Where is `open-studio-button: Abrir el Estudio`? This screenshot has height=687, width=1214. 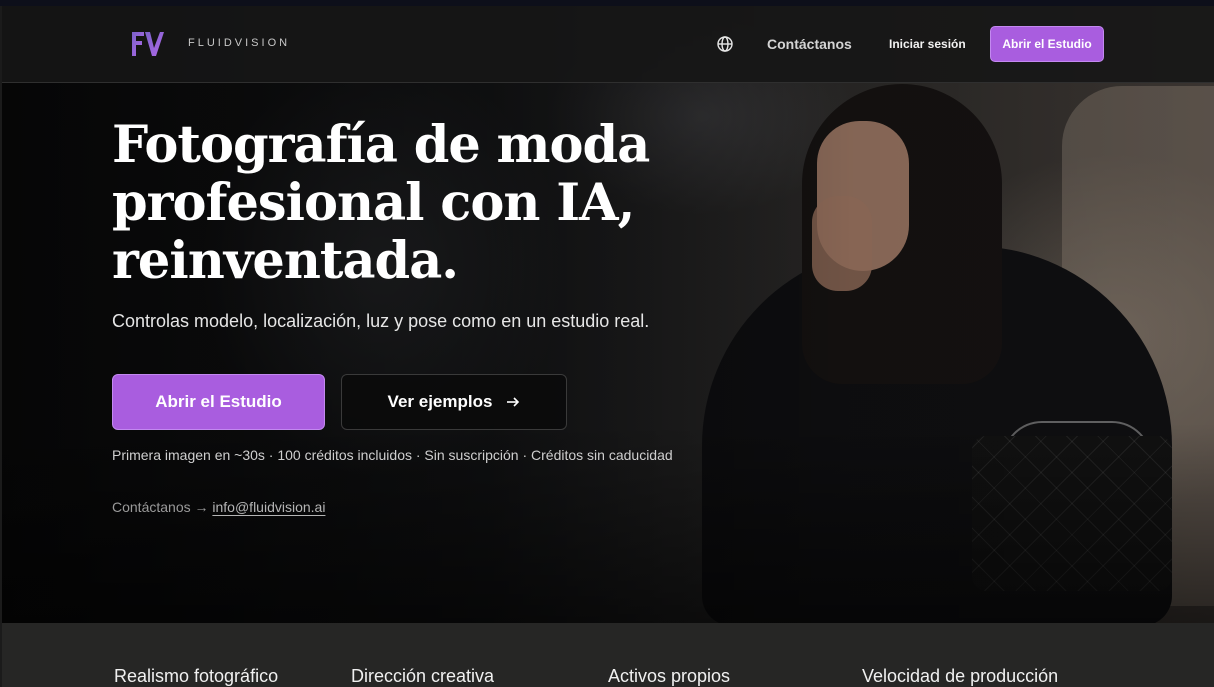 open-studio-button: Abrir el Estudio is located at coordinates (218, 402).